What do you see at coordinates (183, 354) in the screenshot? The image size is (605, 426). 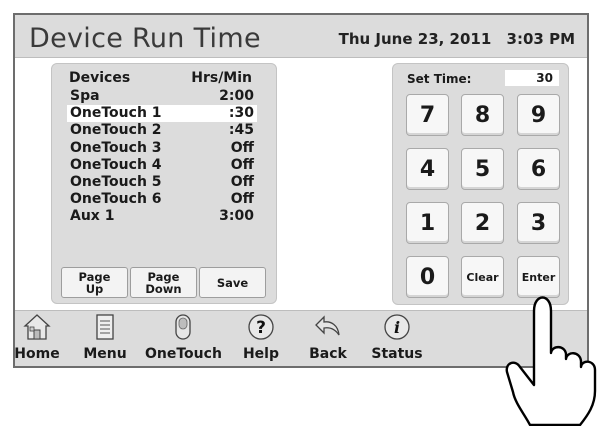 I see `onetouch-label: OneTouch` at bounding box center [183, 354].